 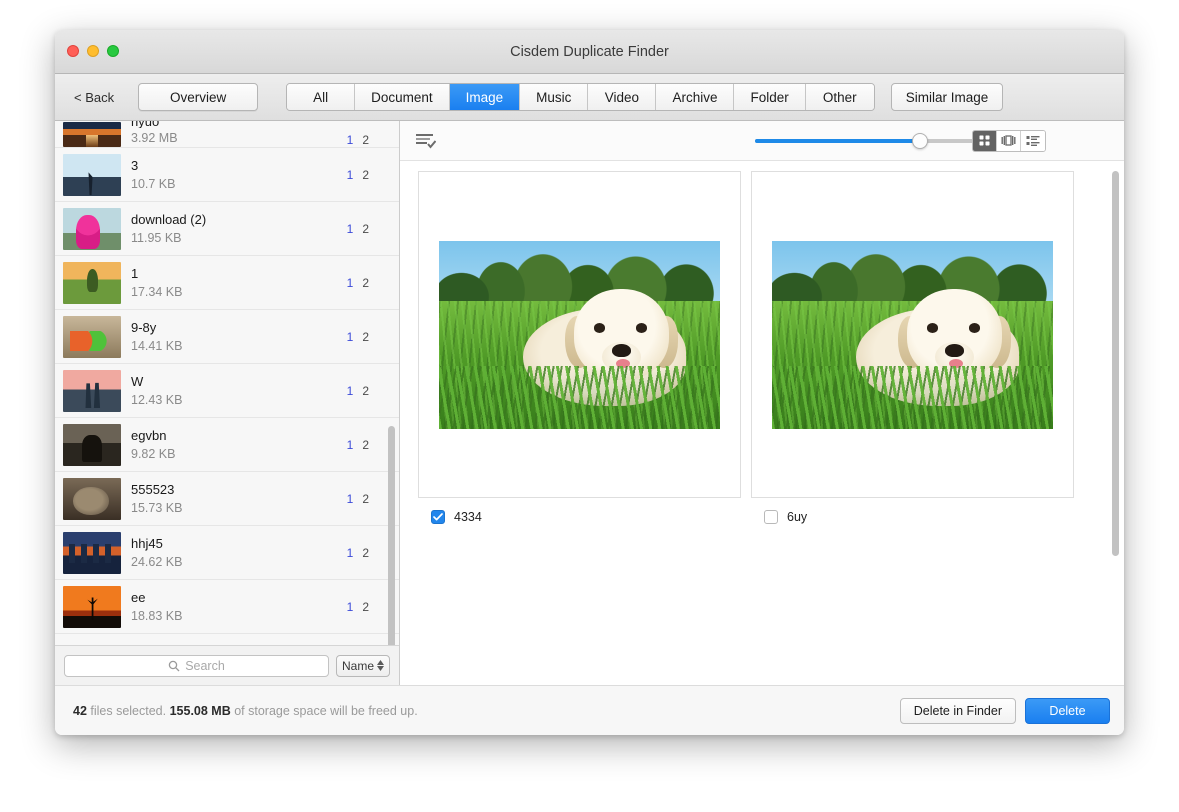 I want to click on list-view-button, so click(x=1033, y=140).